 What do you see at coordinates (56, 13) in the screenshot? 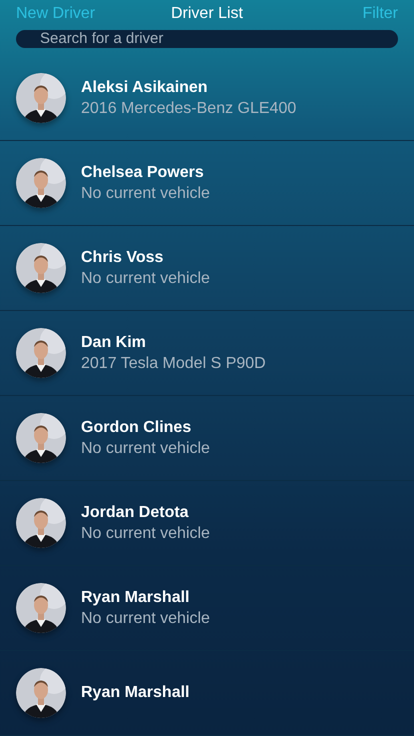
I see `new-driver-link: New Driver` at bounding box center [56, 13].